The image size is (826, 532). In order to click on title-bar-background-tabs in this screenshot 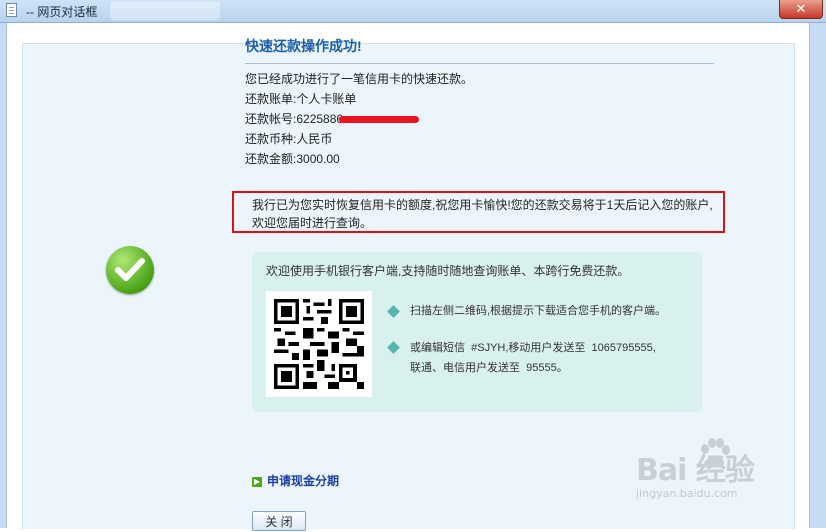, I will do `click(165, 11)`.